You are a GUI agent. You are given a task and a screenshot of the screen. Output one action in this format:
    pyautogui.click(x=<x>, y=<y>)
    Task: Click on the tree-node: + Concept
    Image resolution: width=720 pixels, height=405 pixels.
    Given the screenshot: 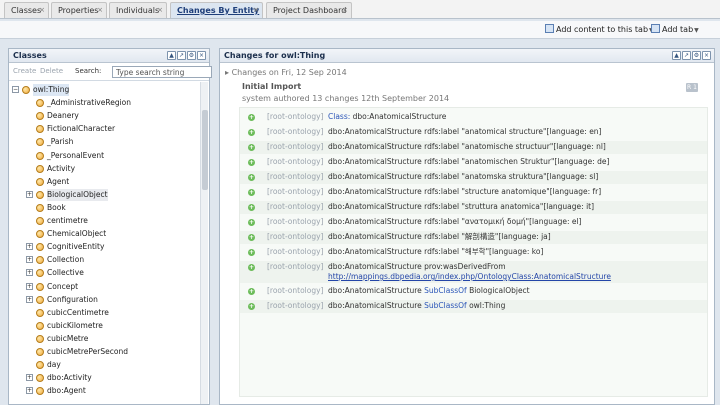 What is the action you would take?
    pyautogui.click(x=99, y=287)
    